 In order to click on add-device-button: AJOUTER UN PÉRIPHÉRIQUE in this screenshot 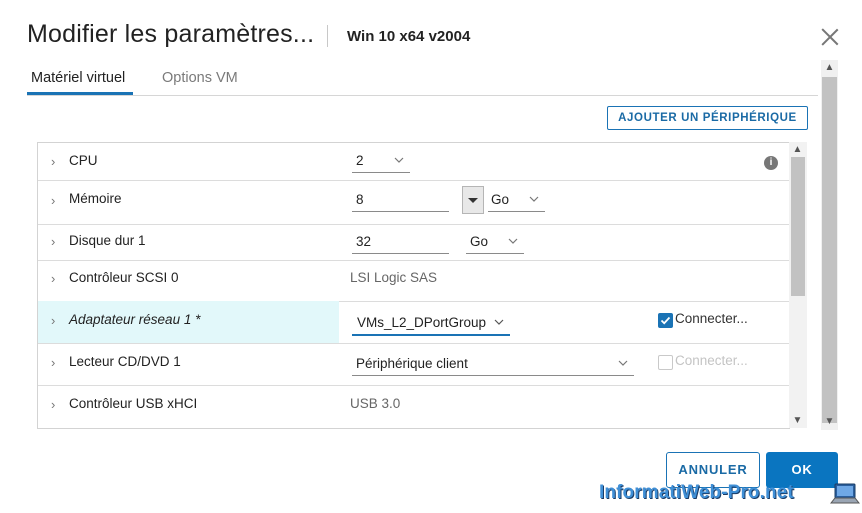, I will do `click(707, 118)`.